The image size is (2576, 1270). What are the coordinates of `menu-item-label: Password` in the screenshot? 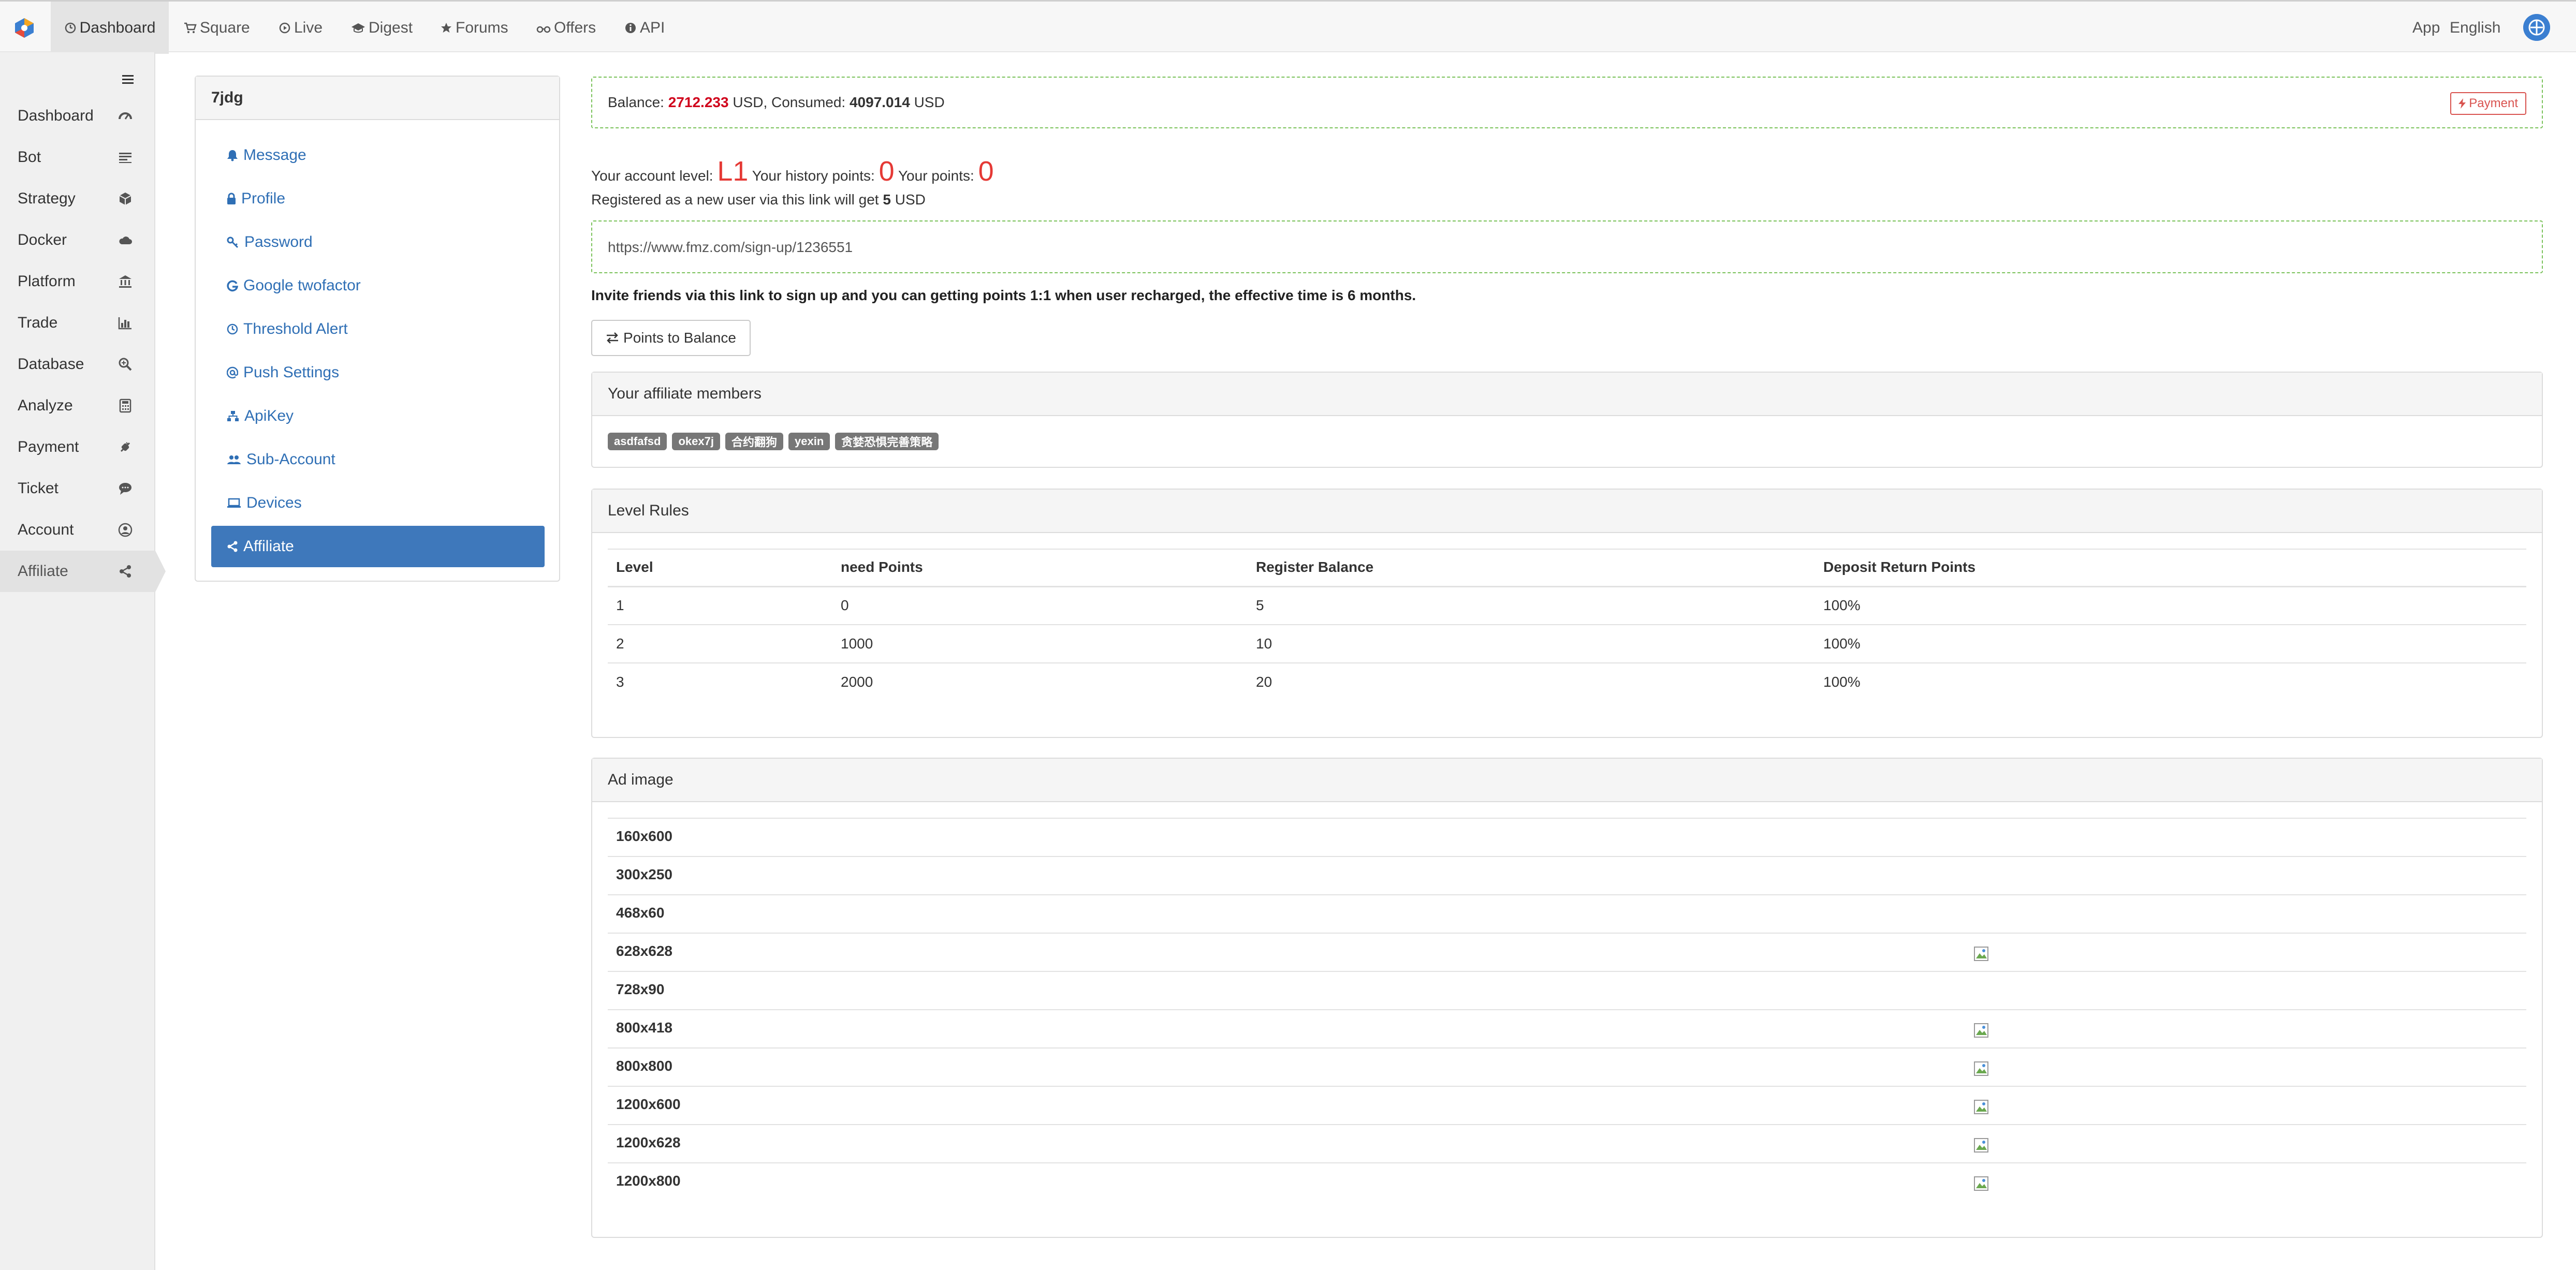 It's located at (278, 241).